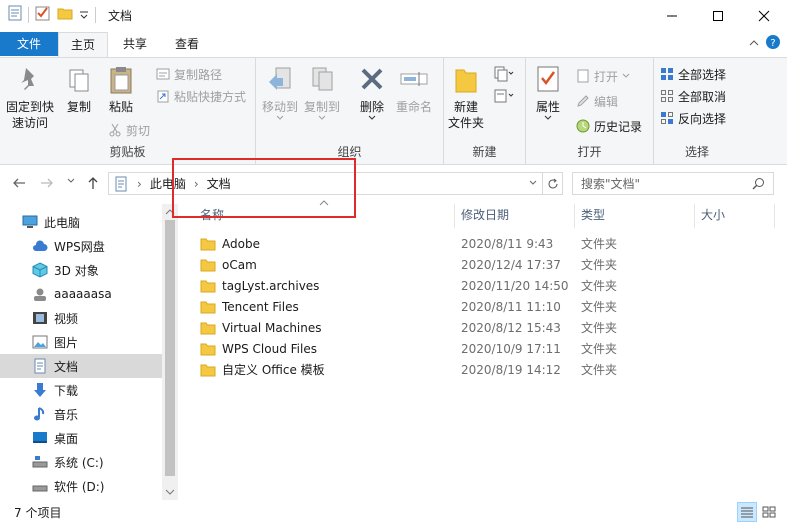 This screenshot has height=524, width=787. Describe the element at coordinates (19, 183) in the screenshot. I see `back-button` at that location.